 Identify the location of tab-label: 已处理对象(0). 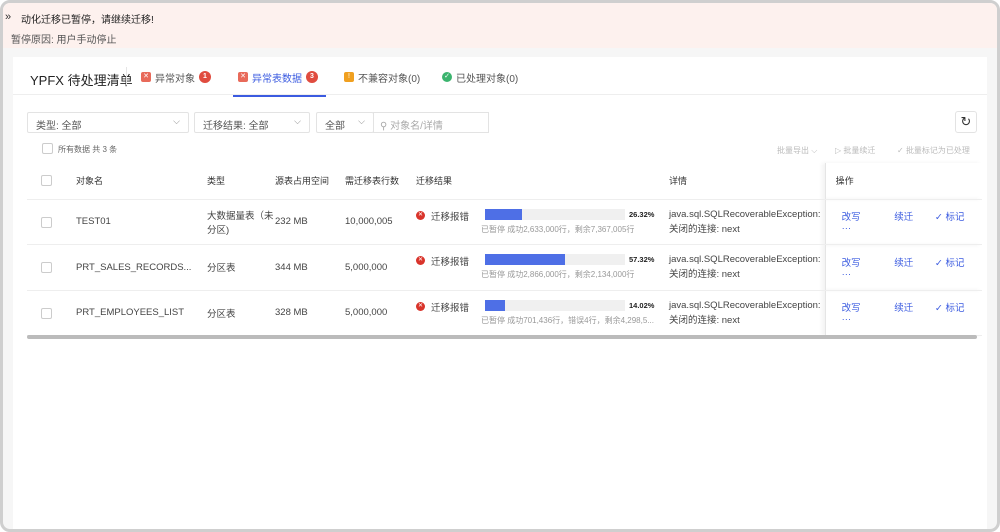
(487, 79).